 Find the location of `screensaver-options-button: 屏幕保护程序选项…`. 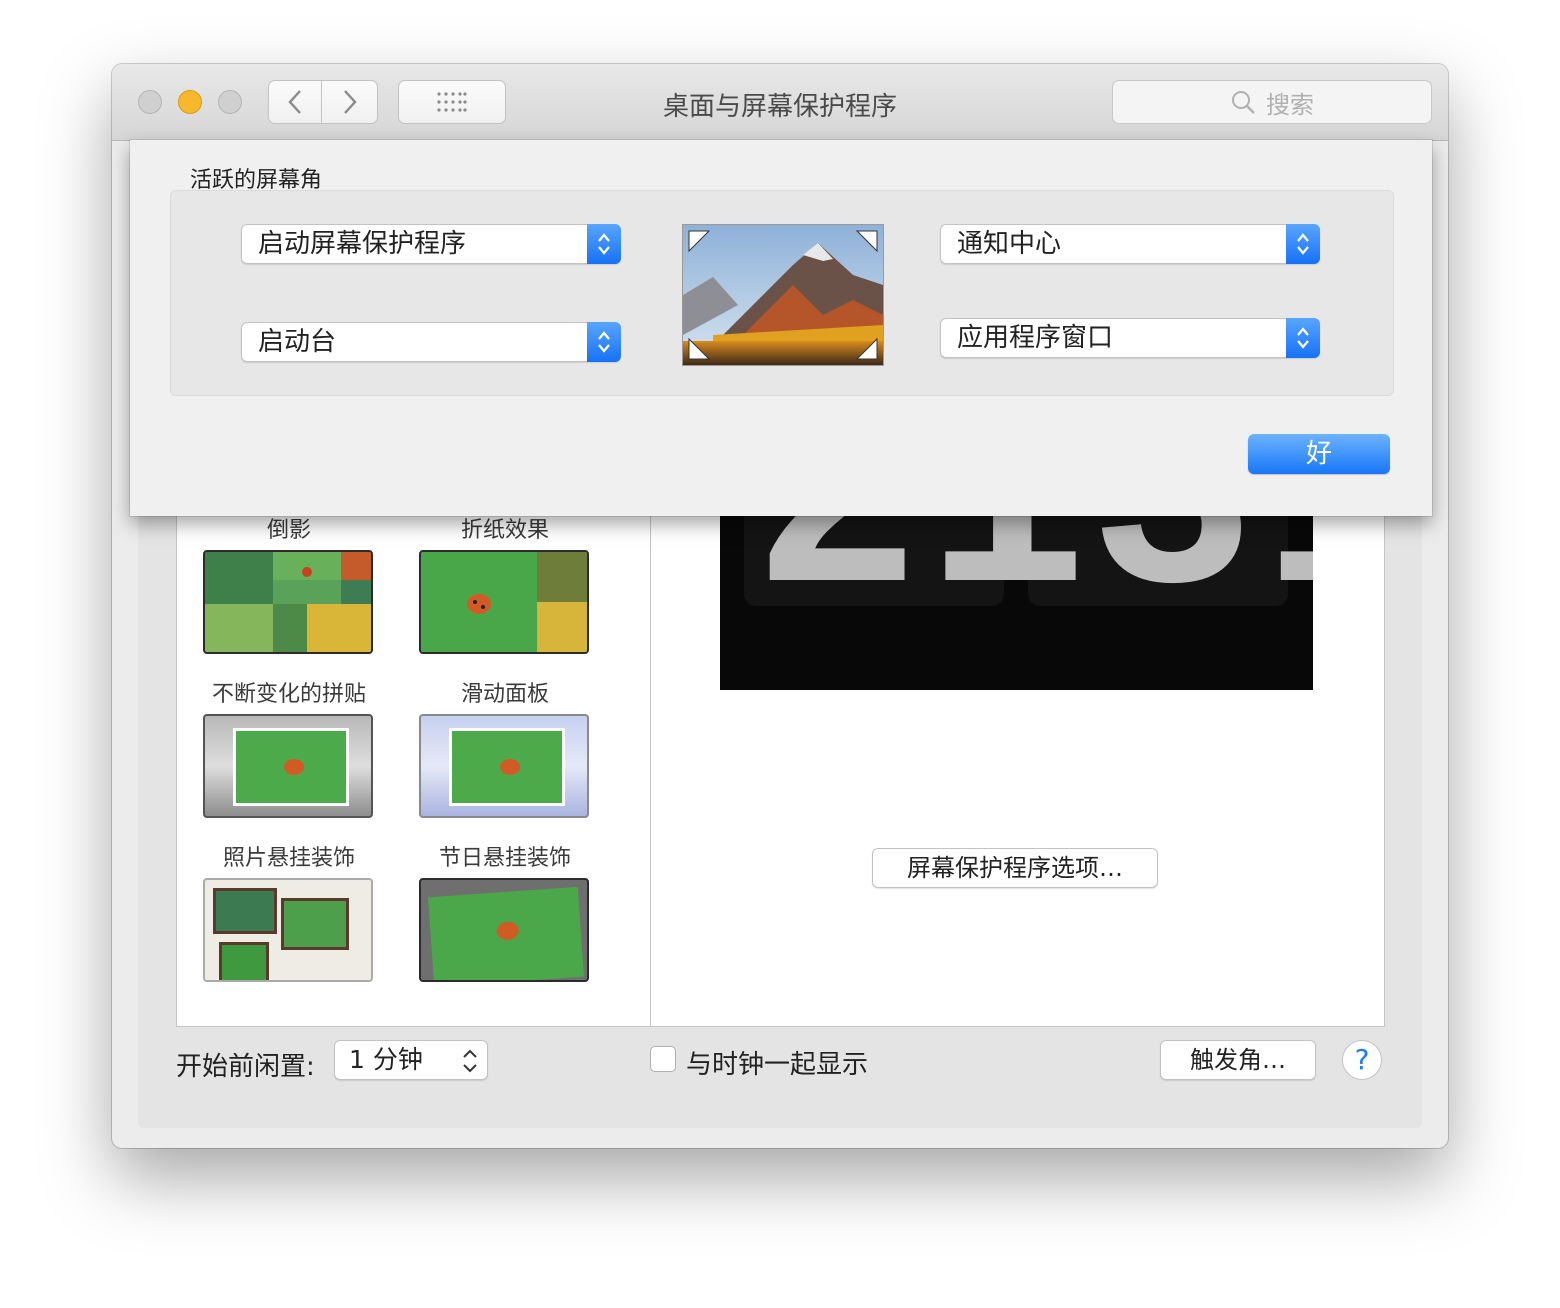

screensaver-options-button: 屏幕保护程序选项… is located at coordinates (1015, 868).